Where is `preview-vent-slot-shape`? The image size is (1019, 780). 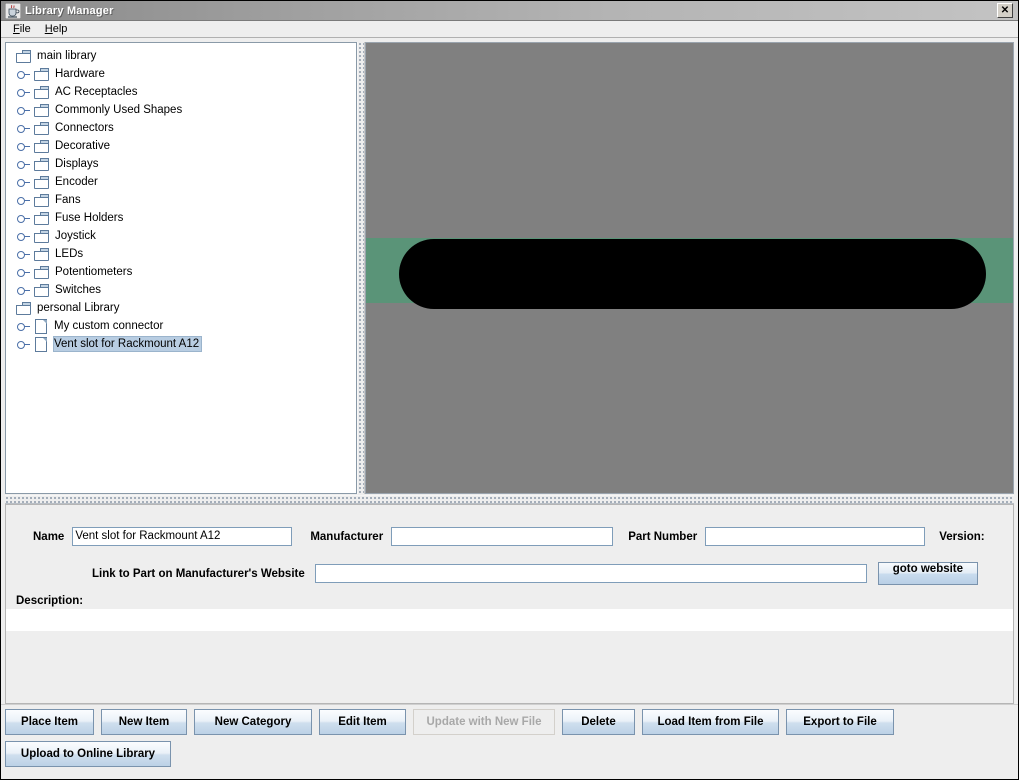 preview-vent-slot-shape is located at coordinates (692, 274).